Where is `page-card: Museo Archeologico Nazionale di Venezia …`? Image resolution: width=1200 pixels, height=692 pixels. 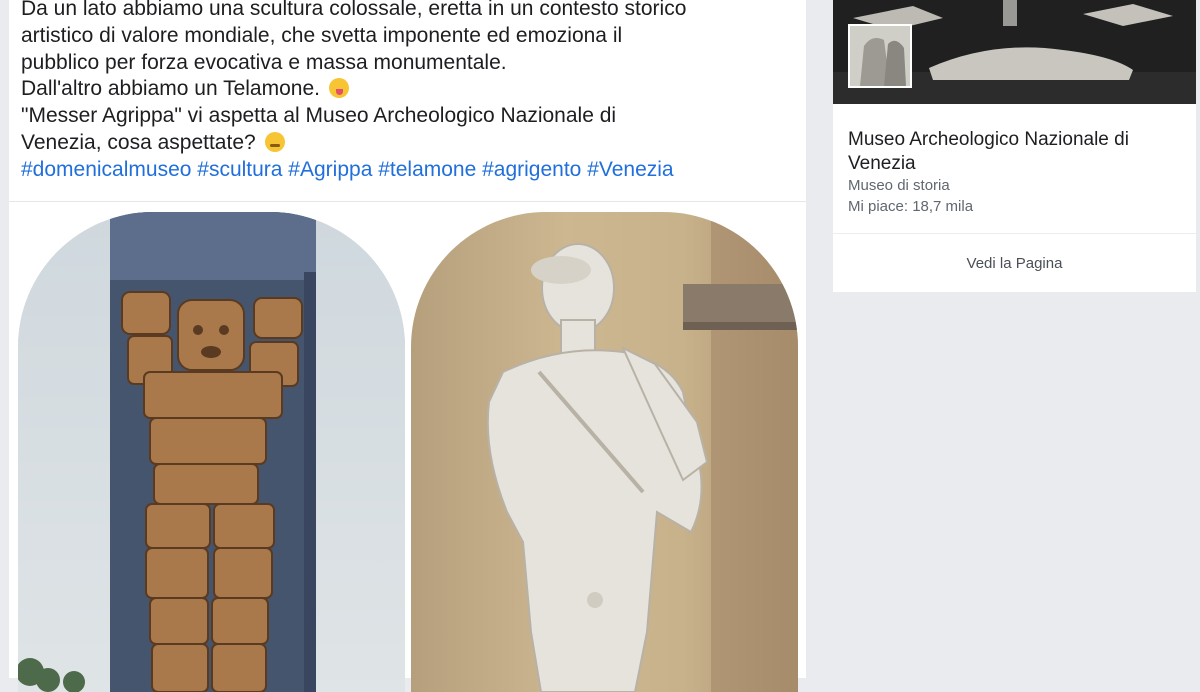
page-card: Museo Archeologico Nazionale di Venezia … is located at coordinates (1014, 146).